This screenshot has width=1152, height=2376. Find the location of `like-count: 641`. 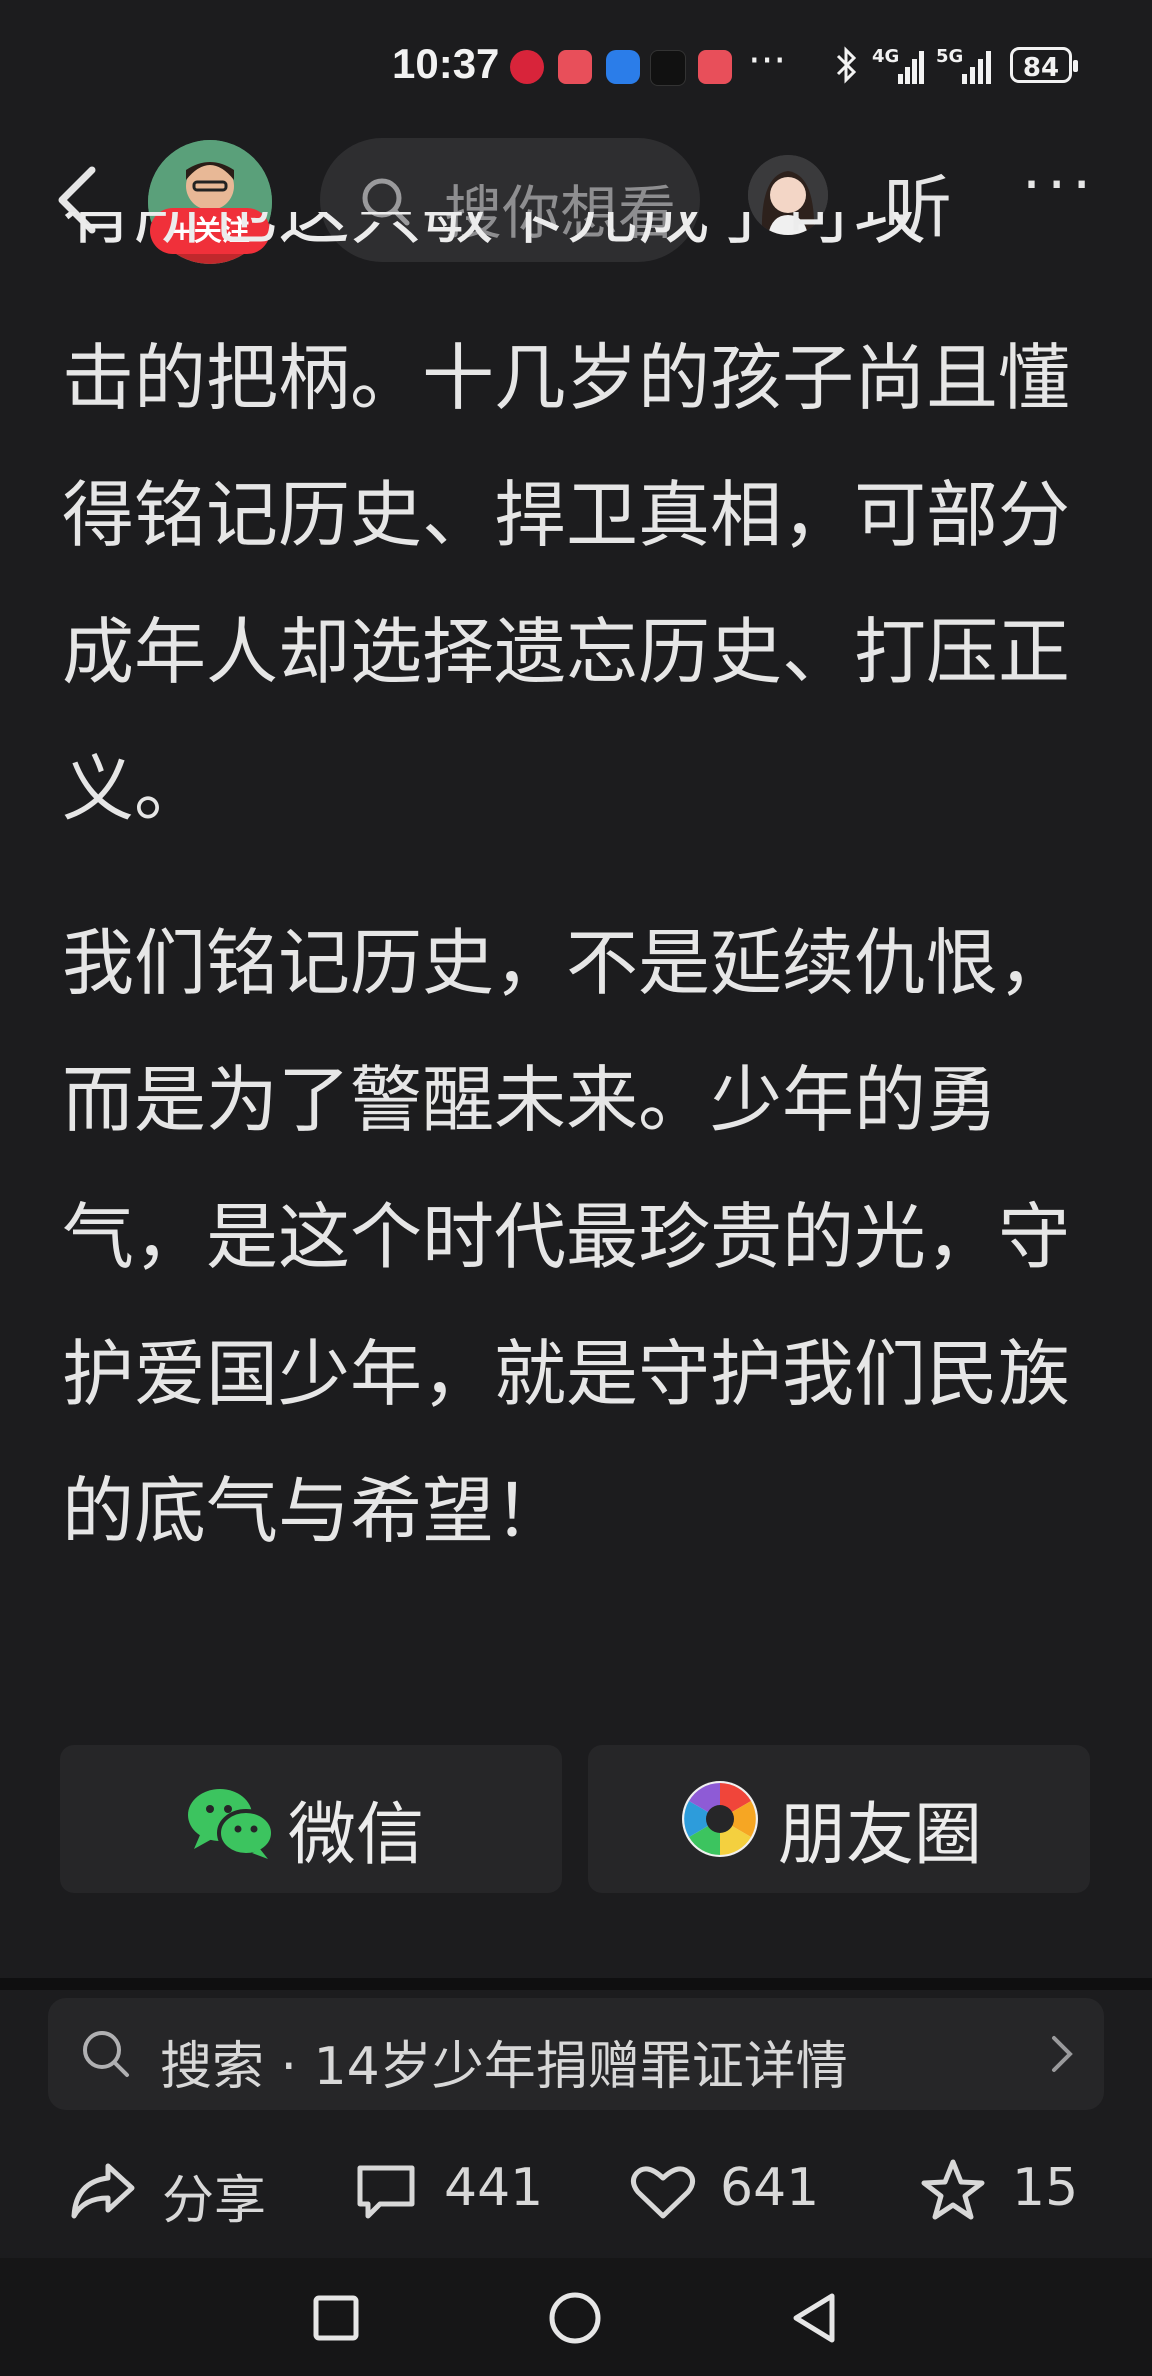

like-count: 641 is located at coordinates (770, 2188).